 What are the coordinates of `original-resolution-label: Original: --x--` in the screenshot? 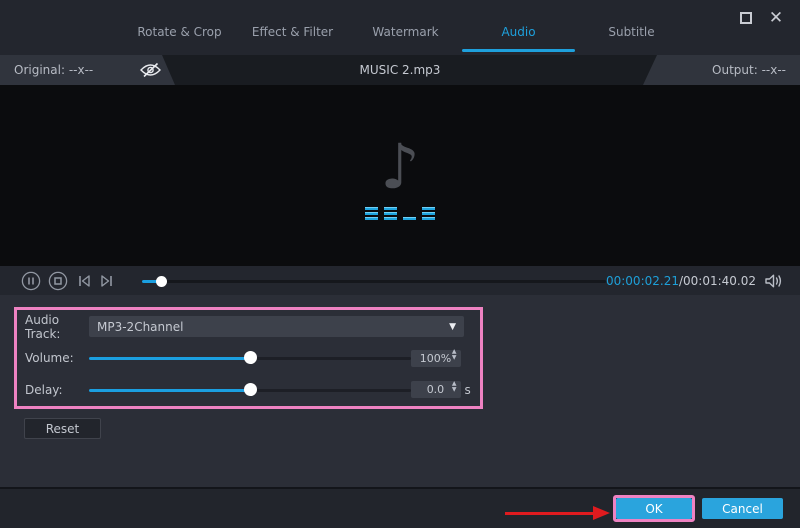 It's located at (54, 70).